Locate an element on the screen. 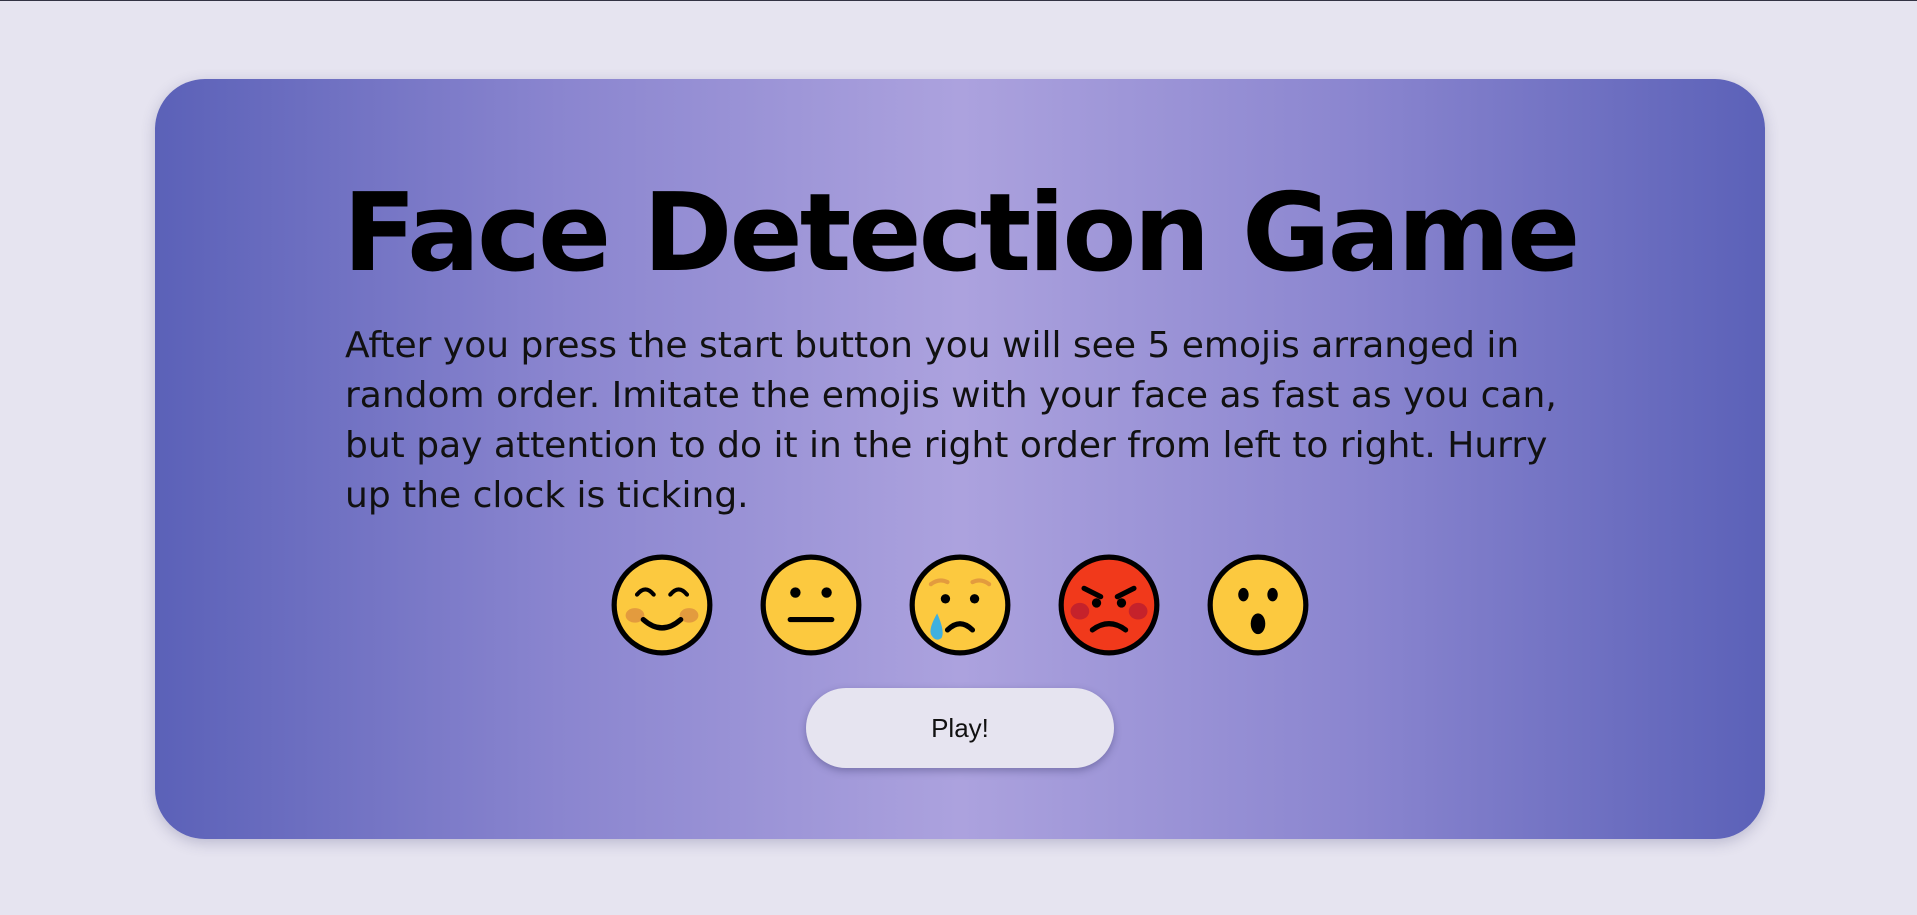 The width and height of the screenshot is (1917, 915). angry-face-icon is located at coordinates (1109, 605).